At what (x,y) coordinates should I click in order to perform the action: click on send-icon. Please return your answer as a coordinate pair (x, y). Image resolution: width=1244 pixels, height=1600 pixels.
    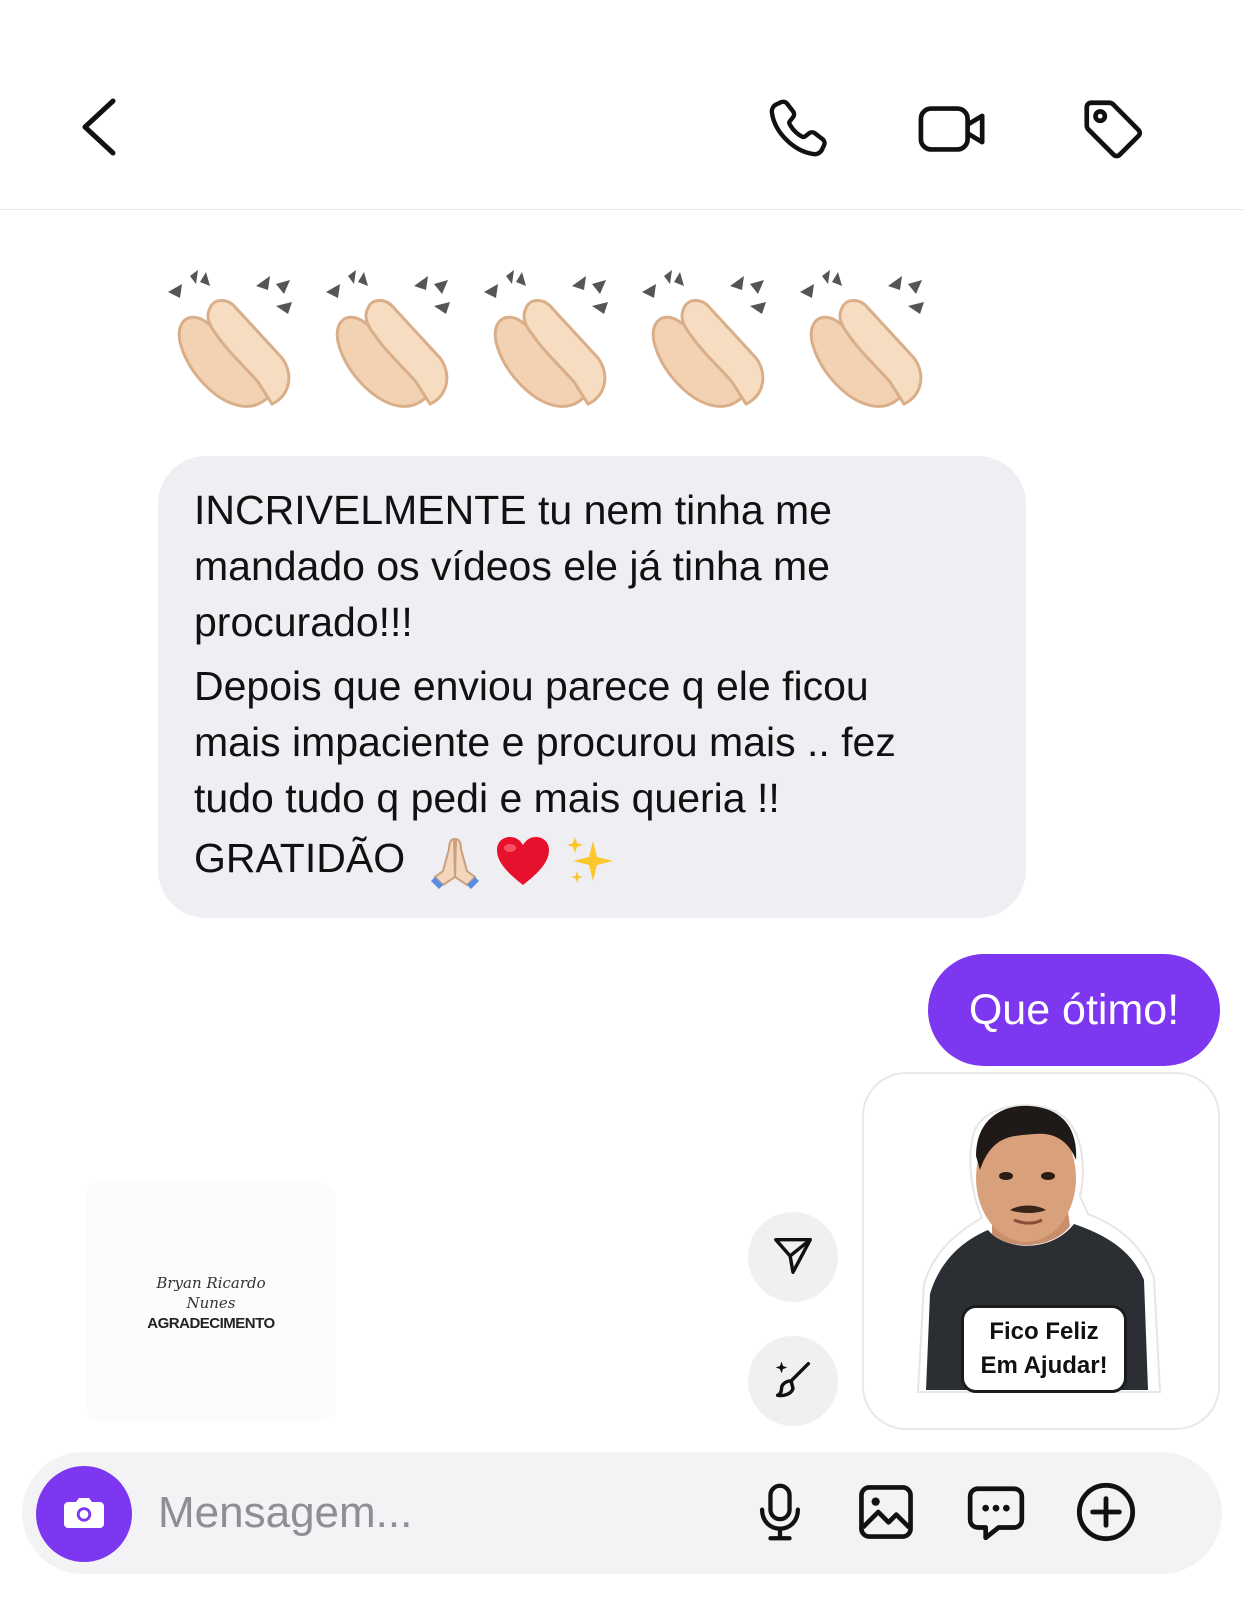
    Looking at the image, I should click on (793, 1257).